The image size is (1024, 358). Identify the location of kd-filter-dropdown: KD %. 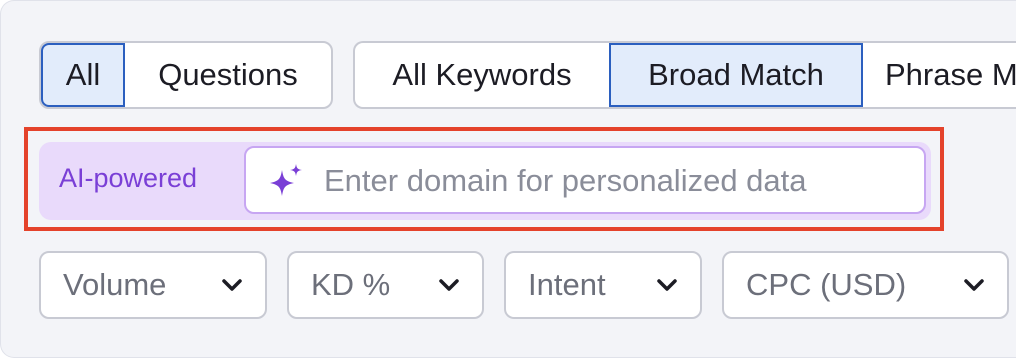
(385, 285).